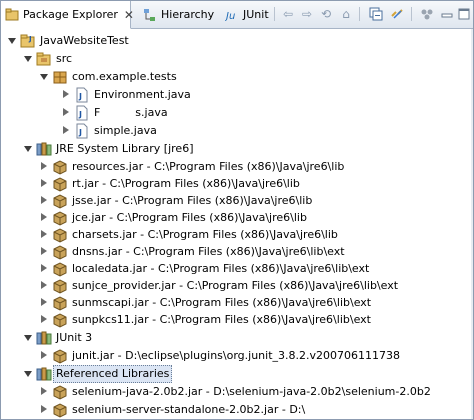  Describe the element at coordinates (288, 14) in the screenshot. I see `back-arrow-icon: ⇦` at that location.